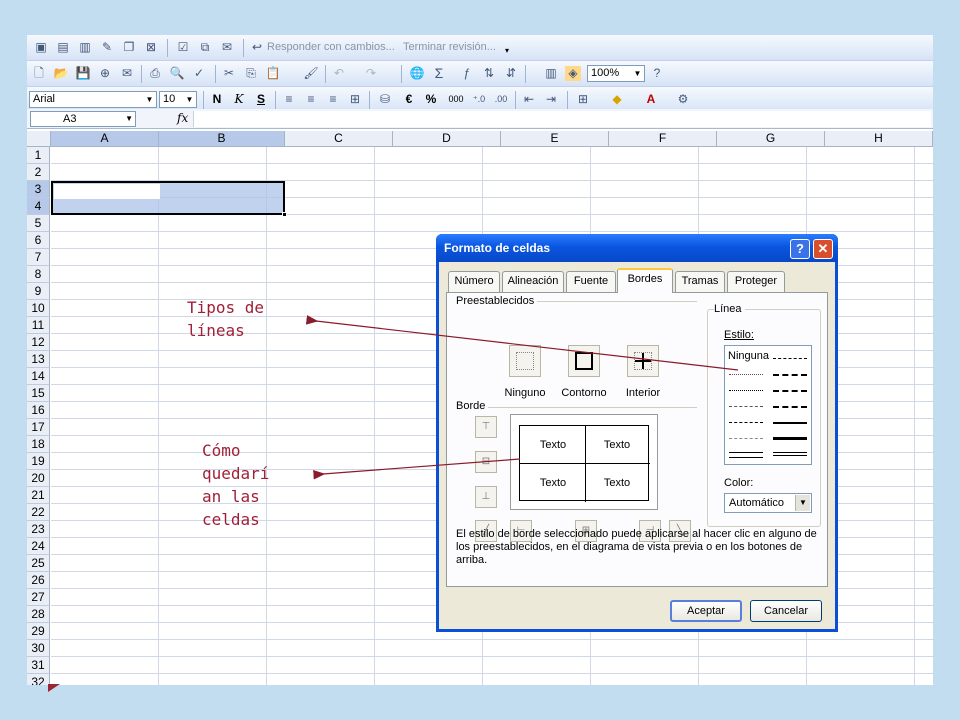 Image resolution: width=960 pixels, height=720 pixels. What do you see at coordinates (38, 206) in the screenshot?
I see `row-header-4: 4` at bounding box center [38, 206].